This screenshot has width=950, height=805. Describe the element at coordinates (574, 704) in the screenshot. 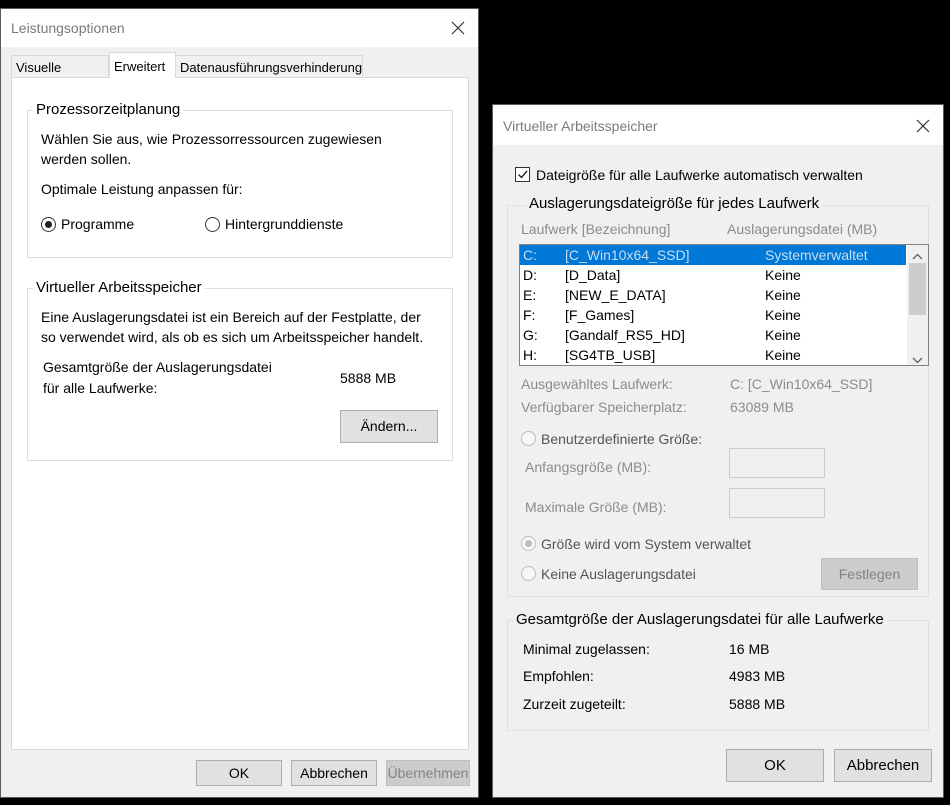

I see `current-label: Zurzeit zugeteilt:` at that location.